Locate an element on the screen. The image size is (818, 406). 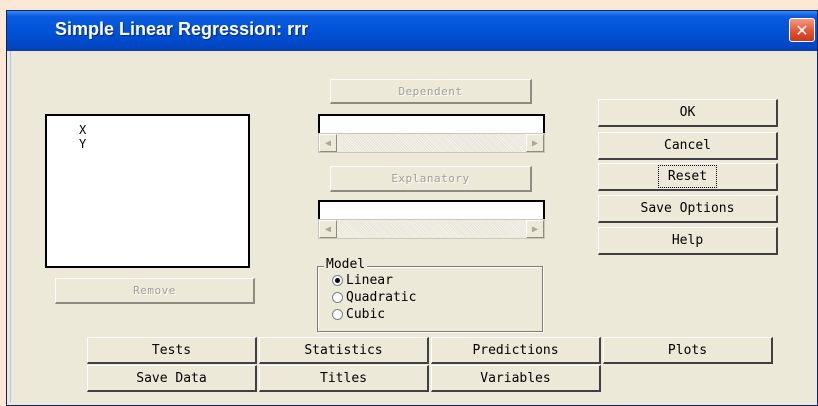
dependent-field is located at coordinates (431, 124).